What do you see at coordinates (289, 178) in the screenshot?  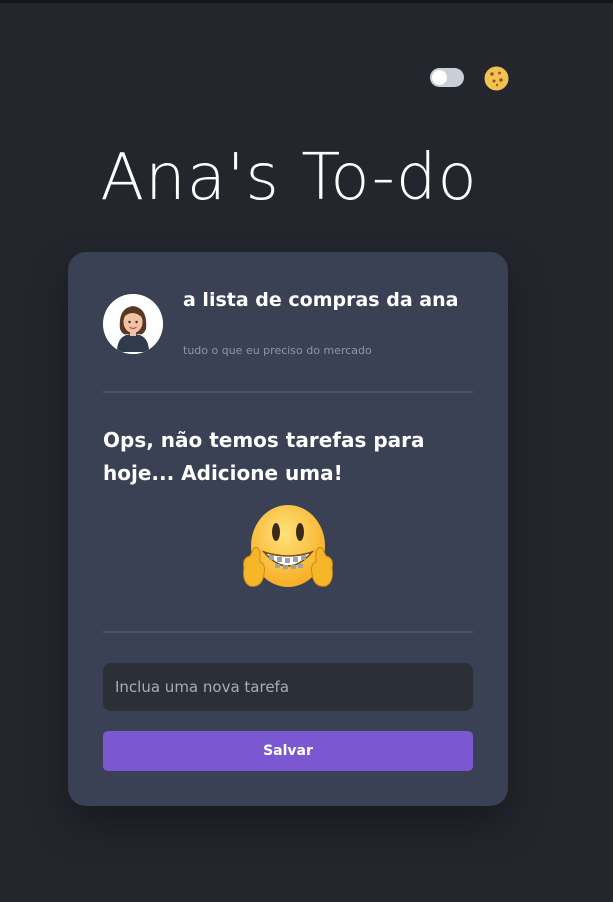 I see `page-title: Ana's To-do` at bounding box center [289, 178].